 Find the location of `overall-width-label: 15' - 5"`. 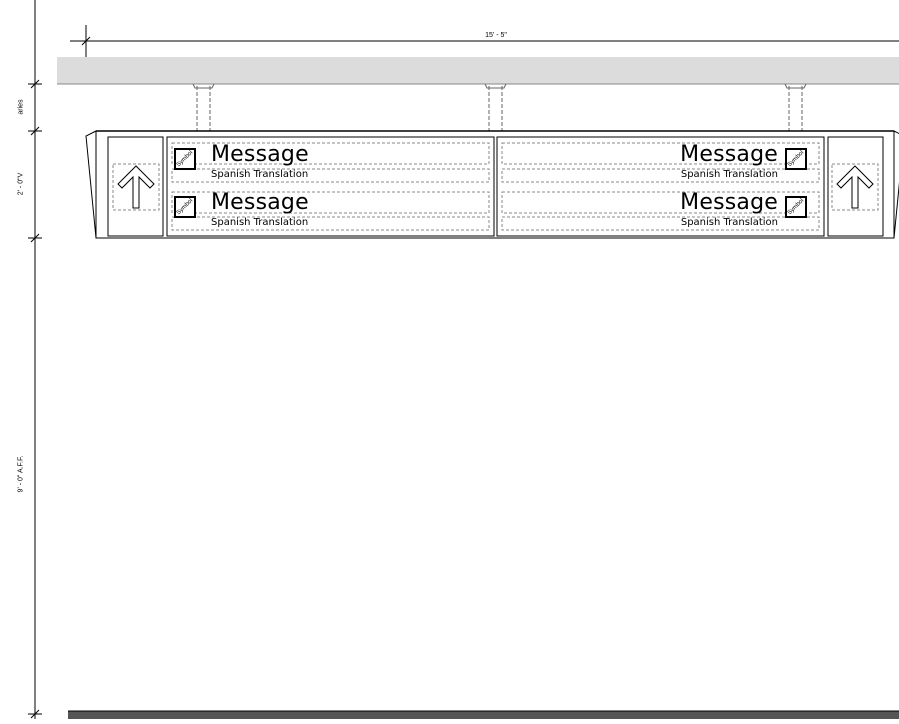

overall-width-label: 15' - 5" is located at coordinates (496, 35).